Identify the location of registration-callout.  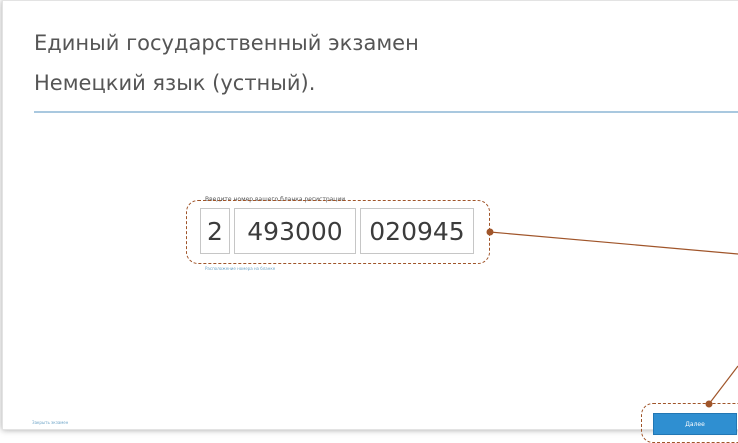
(338, 232).